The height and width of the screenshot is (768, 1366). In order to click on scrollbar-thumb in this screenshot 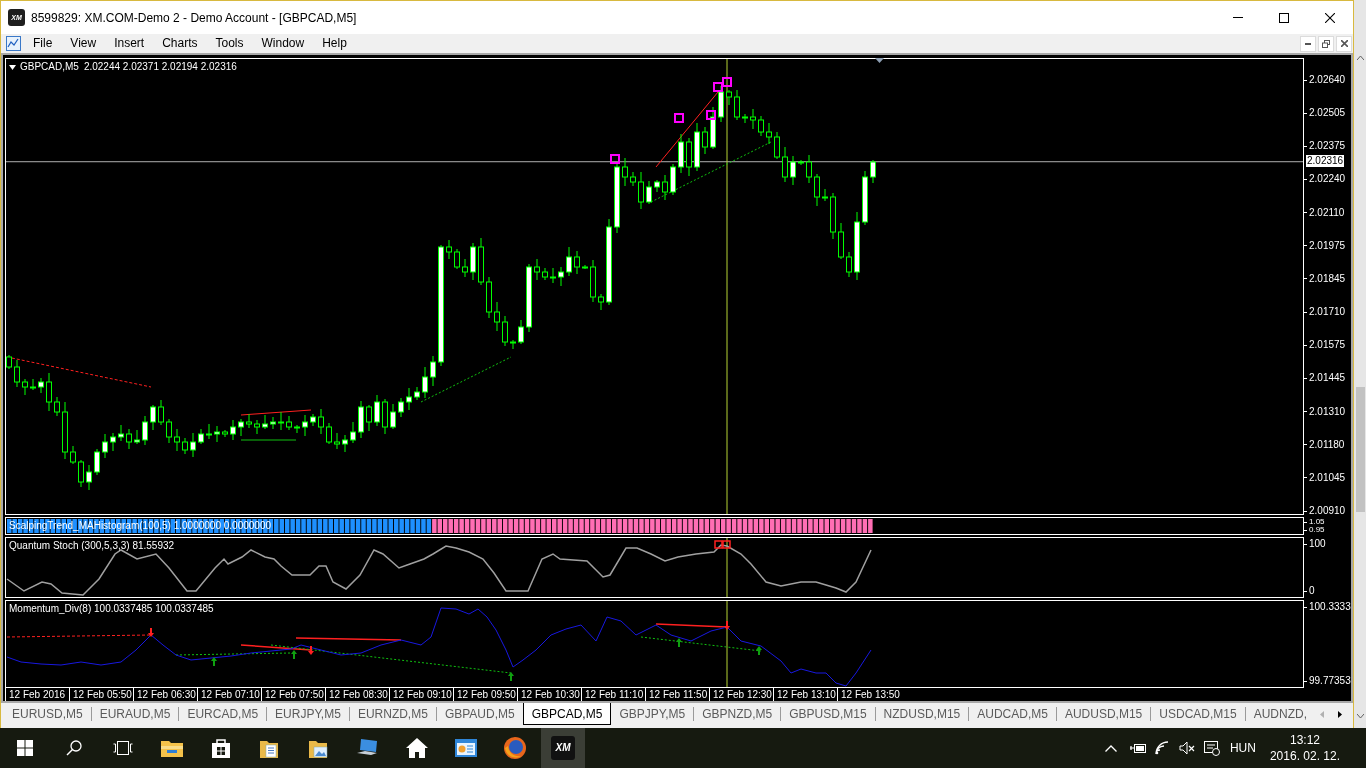, I will do `click(1360, 449)`.